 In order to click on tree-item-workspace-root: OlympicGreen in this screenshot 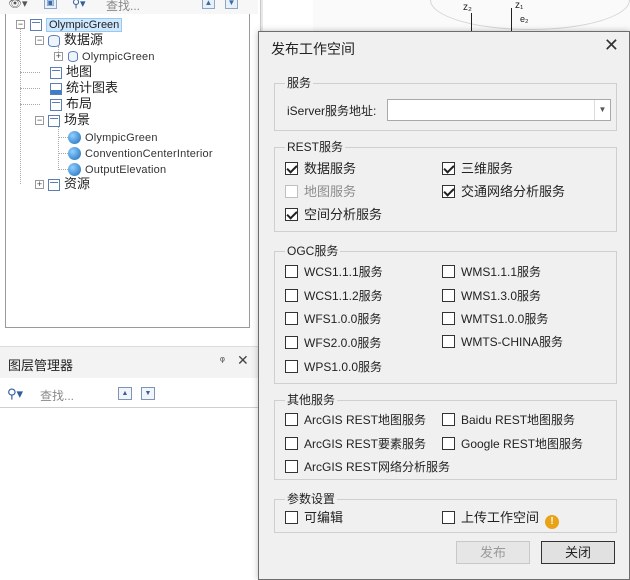, I will do `click(76, 24)`.